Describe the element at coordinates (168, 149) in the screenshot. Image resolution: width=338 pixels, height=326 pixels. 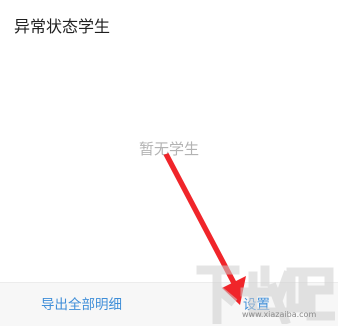
I see `empty-state-message: 暂无学生` at that location.